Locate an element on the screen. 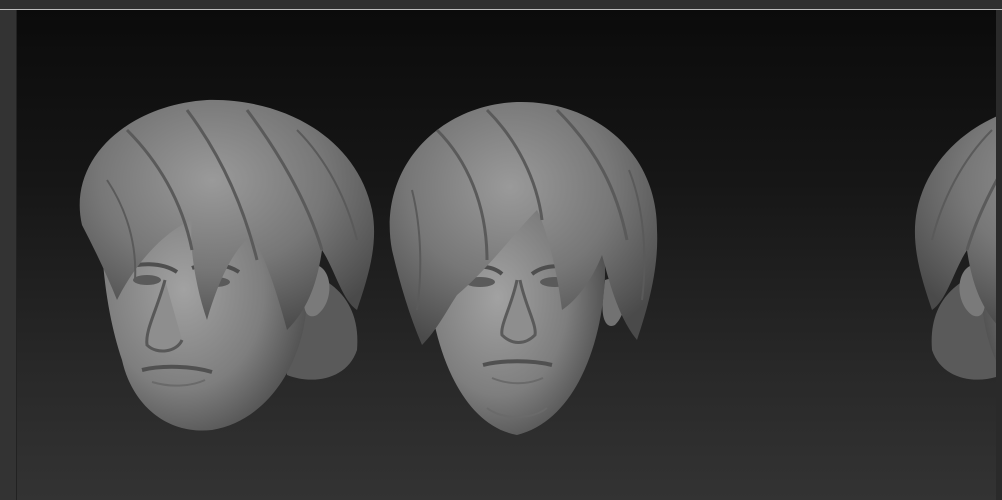 The width and height of the screenshot is (1002, 500). right-shelf-strip is located at coordinates (999, 255).